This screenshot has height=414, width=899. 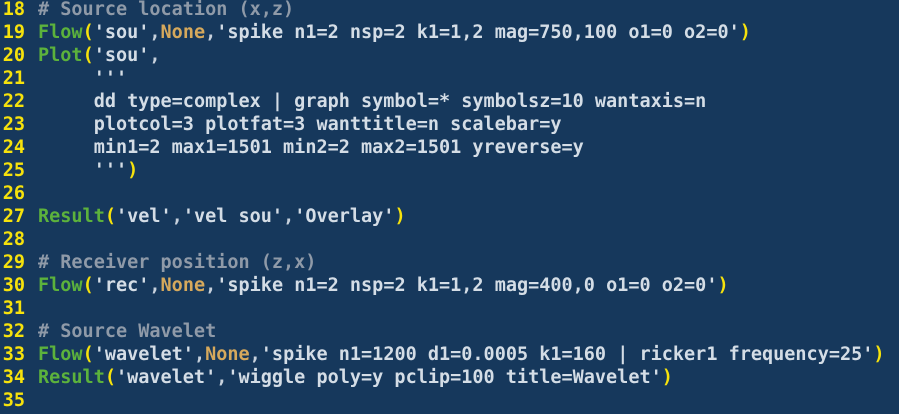 What do you see at coordinates (69, 170) in the screenshot?
I see `code-line: 25 ''')` at bounding box center [69, 170].